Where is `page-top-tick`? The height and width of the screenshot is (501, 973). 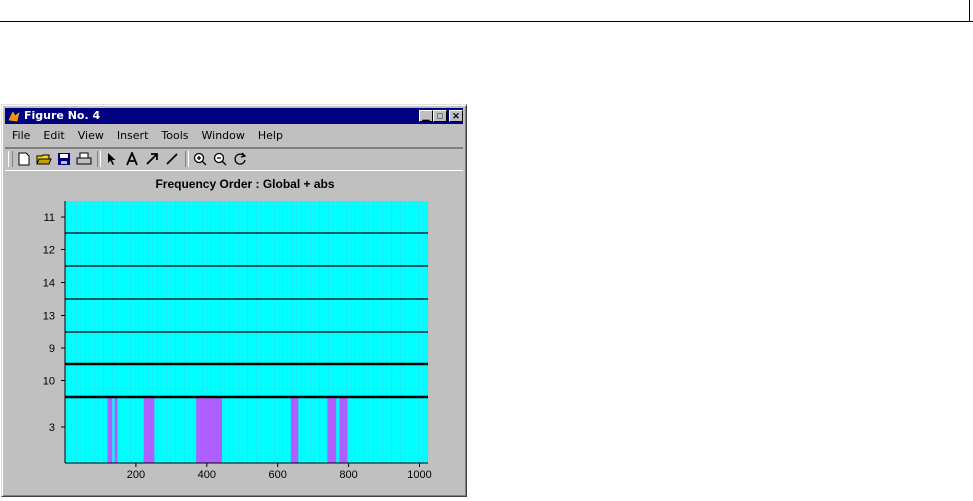 page-top-tick is located at coordinates (969, 11).